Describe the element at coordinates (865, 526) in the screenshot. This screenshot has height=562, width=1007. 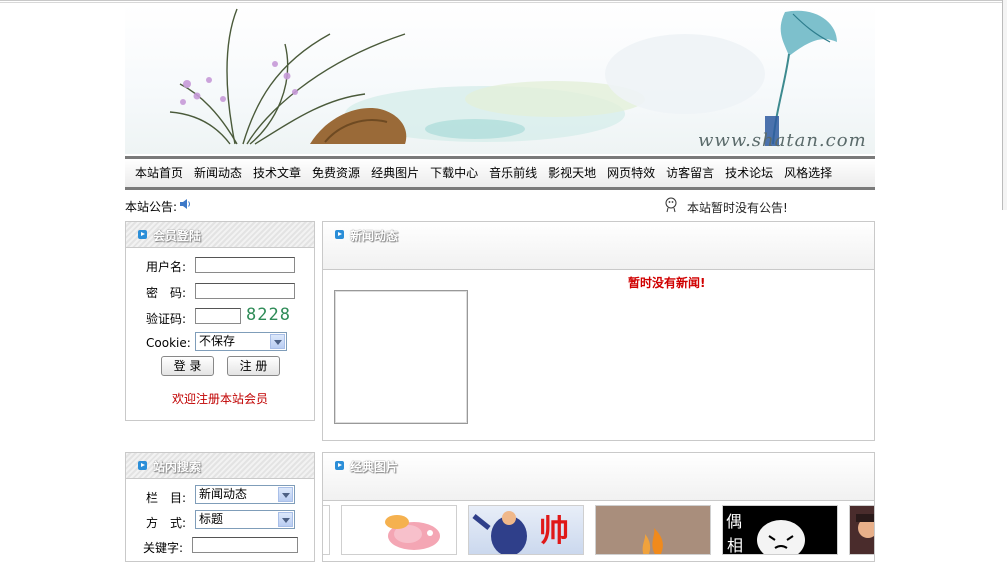
I see `portrait-icon` at that location.